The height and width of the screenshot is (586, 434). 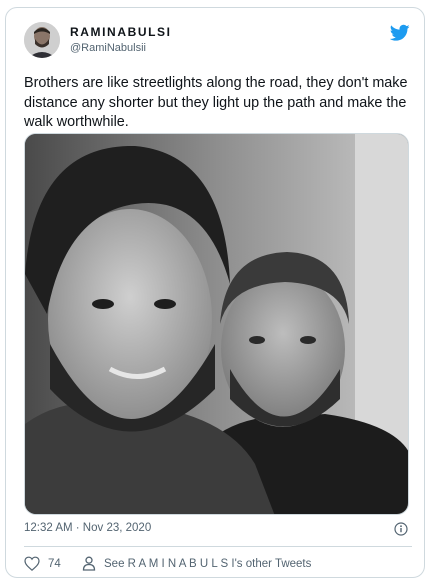 What do you see at coordinates (217, 42) in the screenshot?
I see `tweet-header: RAMINABULSI @RamiNabulsii` at bounding box center [217, 42].